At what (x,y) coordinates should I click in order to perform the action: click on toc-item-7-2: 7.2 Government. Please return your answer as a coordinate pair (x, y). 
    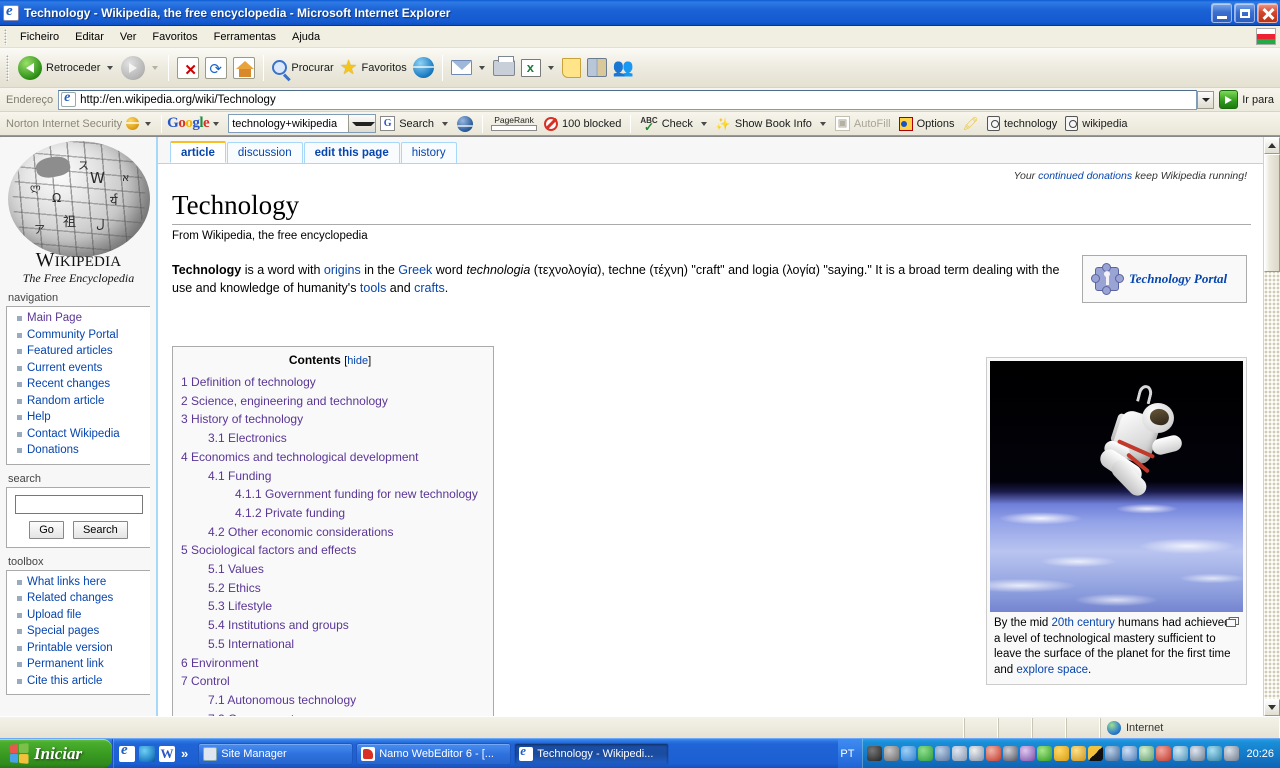
    Looking at the image, I should click on (251, 714).